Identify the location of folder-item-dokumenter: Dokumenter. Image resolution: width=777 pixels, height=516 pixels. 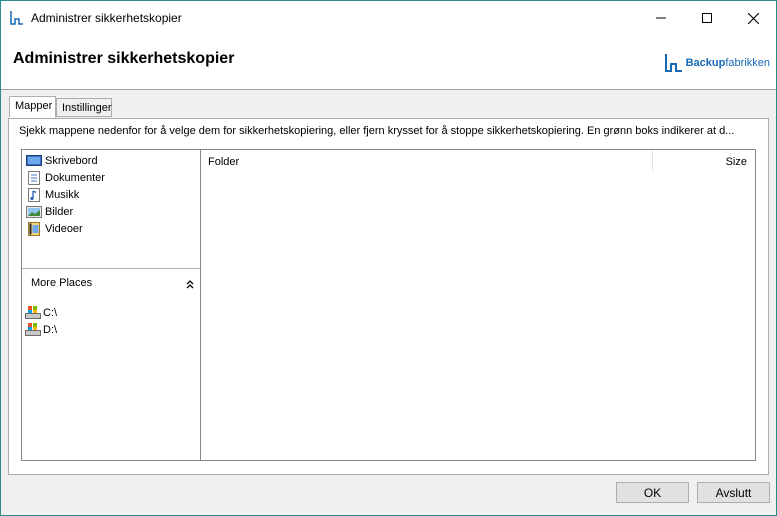
(65, 177).